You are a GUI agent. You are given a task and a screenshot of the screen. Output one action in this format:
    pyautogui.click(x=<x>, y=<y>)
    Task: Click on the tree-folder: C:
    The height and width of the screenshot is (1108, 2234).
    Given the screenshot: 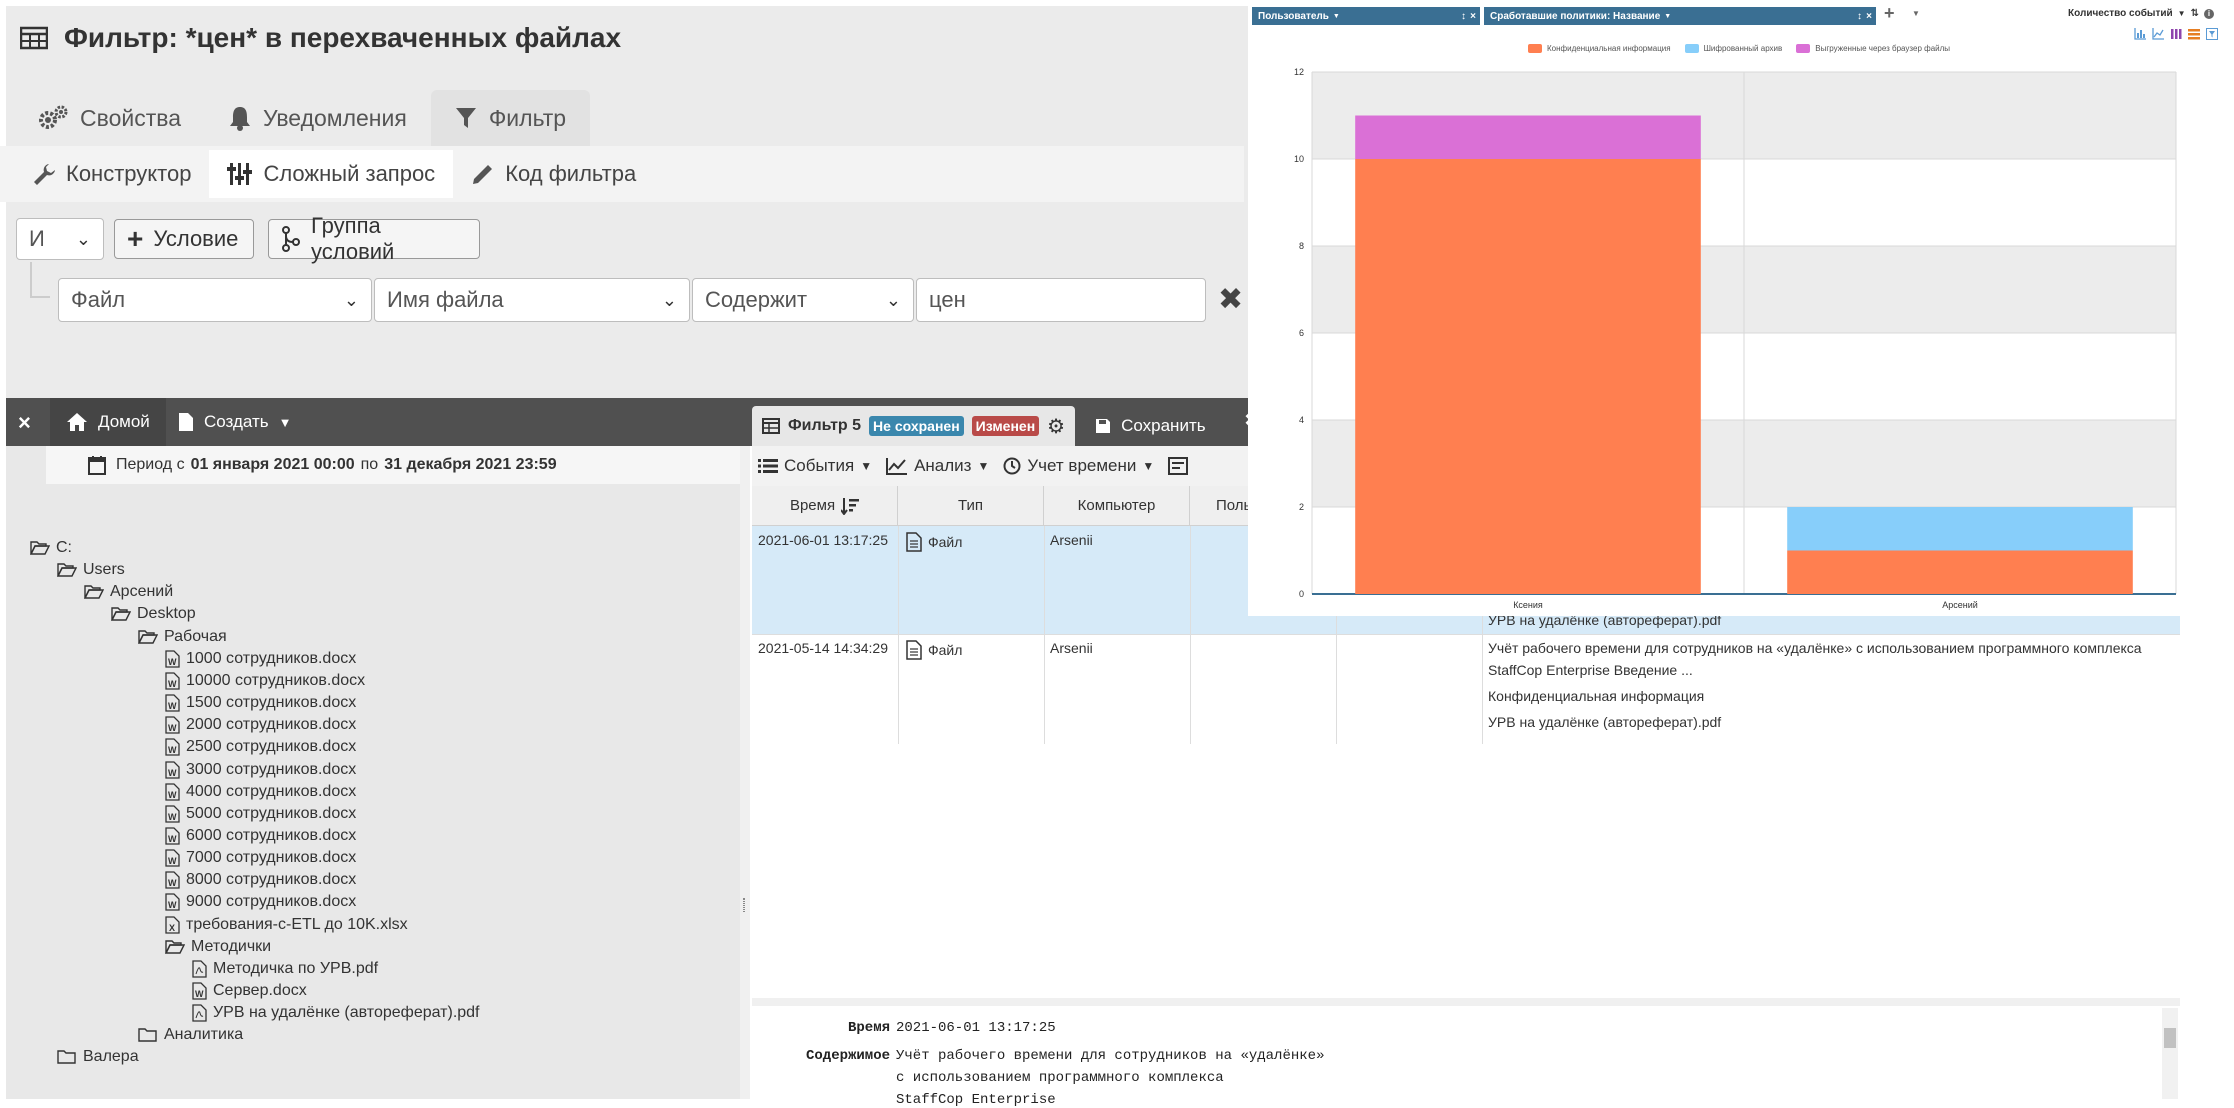 What is the action you would take?
    pyautogui.click(x=51, y=548)
    